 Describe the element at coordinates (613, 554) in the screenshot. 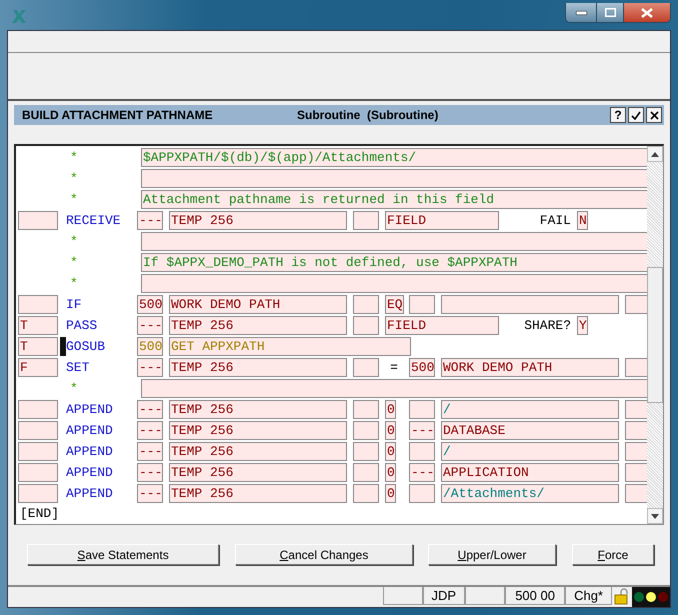

I see `action-button: Force` at that location.